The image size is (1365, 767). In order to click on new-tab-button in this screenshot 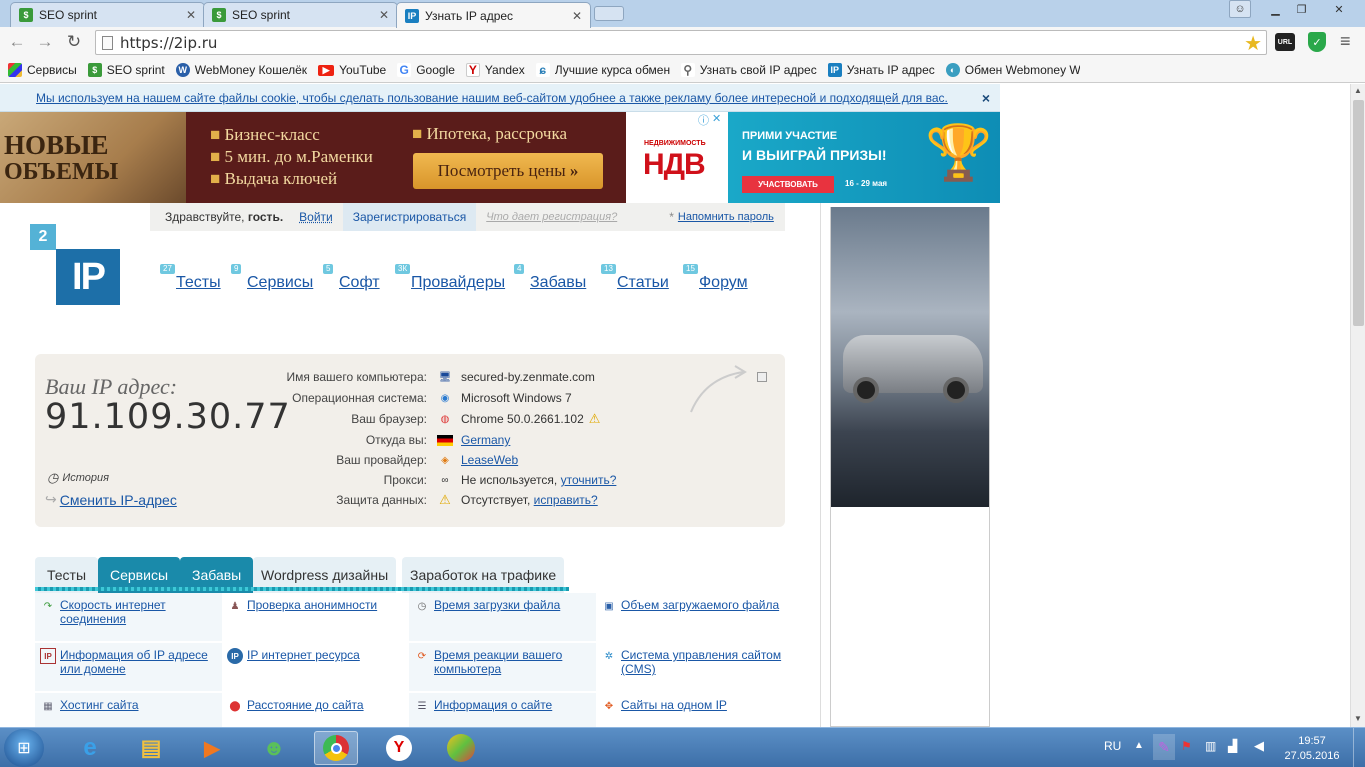, I will do `click(609, 13)`.